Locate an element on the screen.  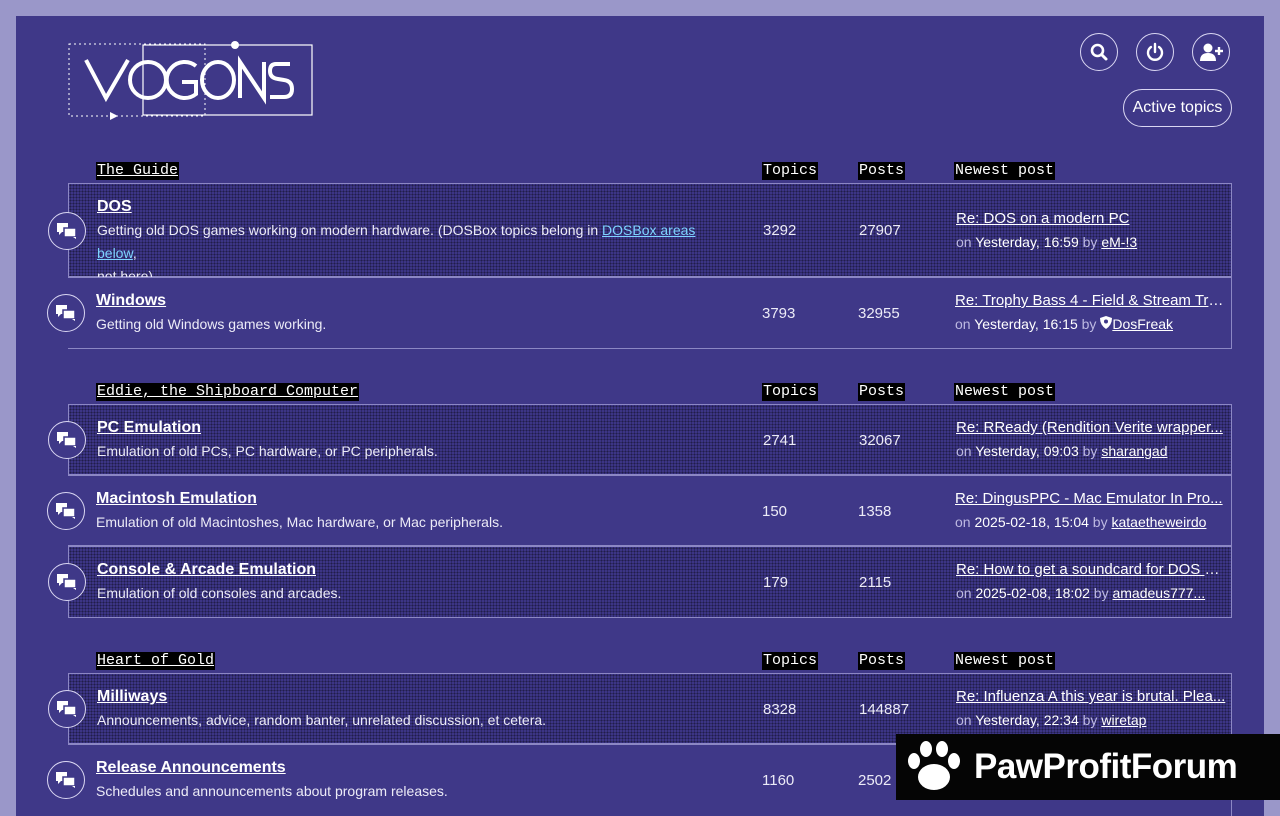
forum-description: Getting old Windows games working. is located at coordinates (211, 324).